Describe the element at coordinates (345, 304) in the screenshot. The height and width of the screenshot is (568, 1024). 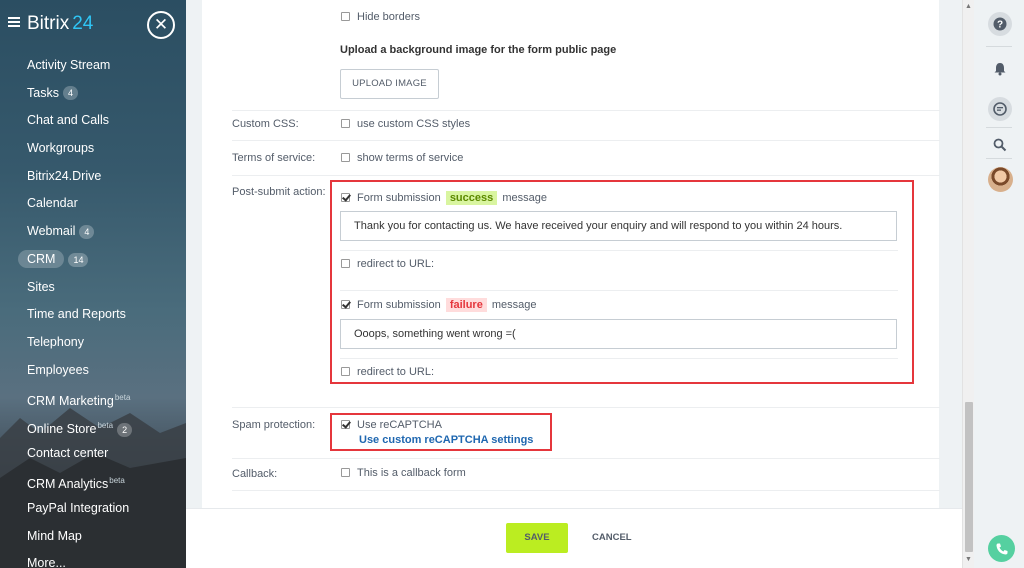
I see `failure-message-checkbox` at that location.